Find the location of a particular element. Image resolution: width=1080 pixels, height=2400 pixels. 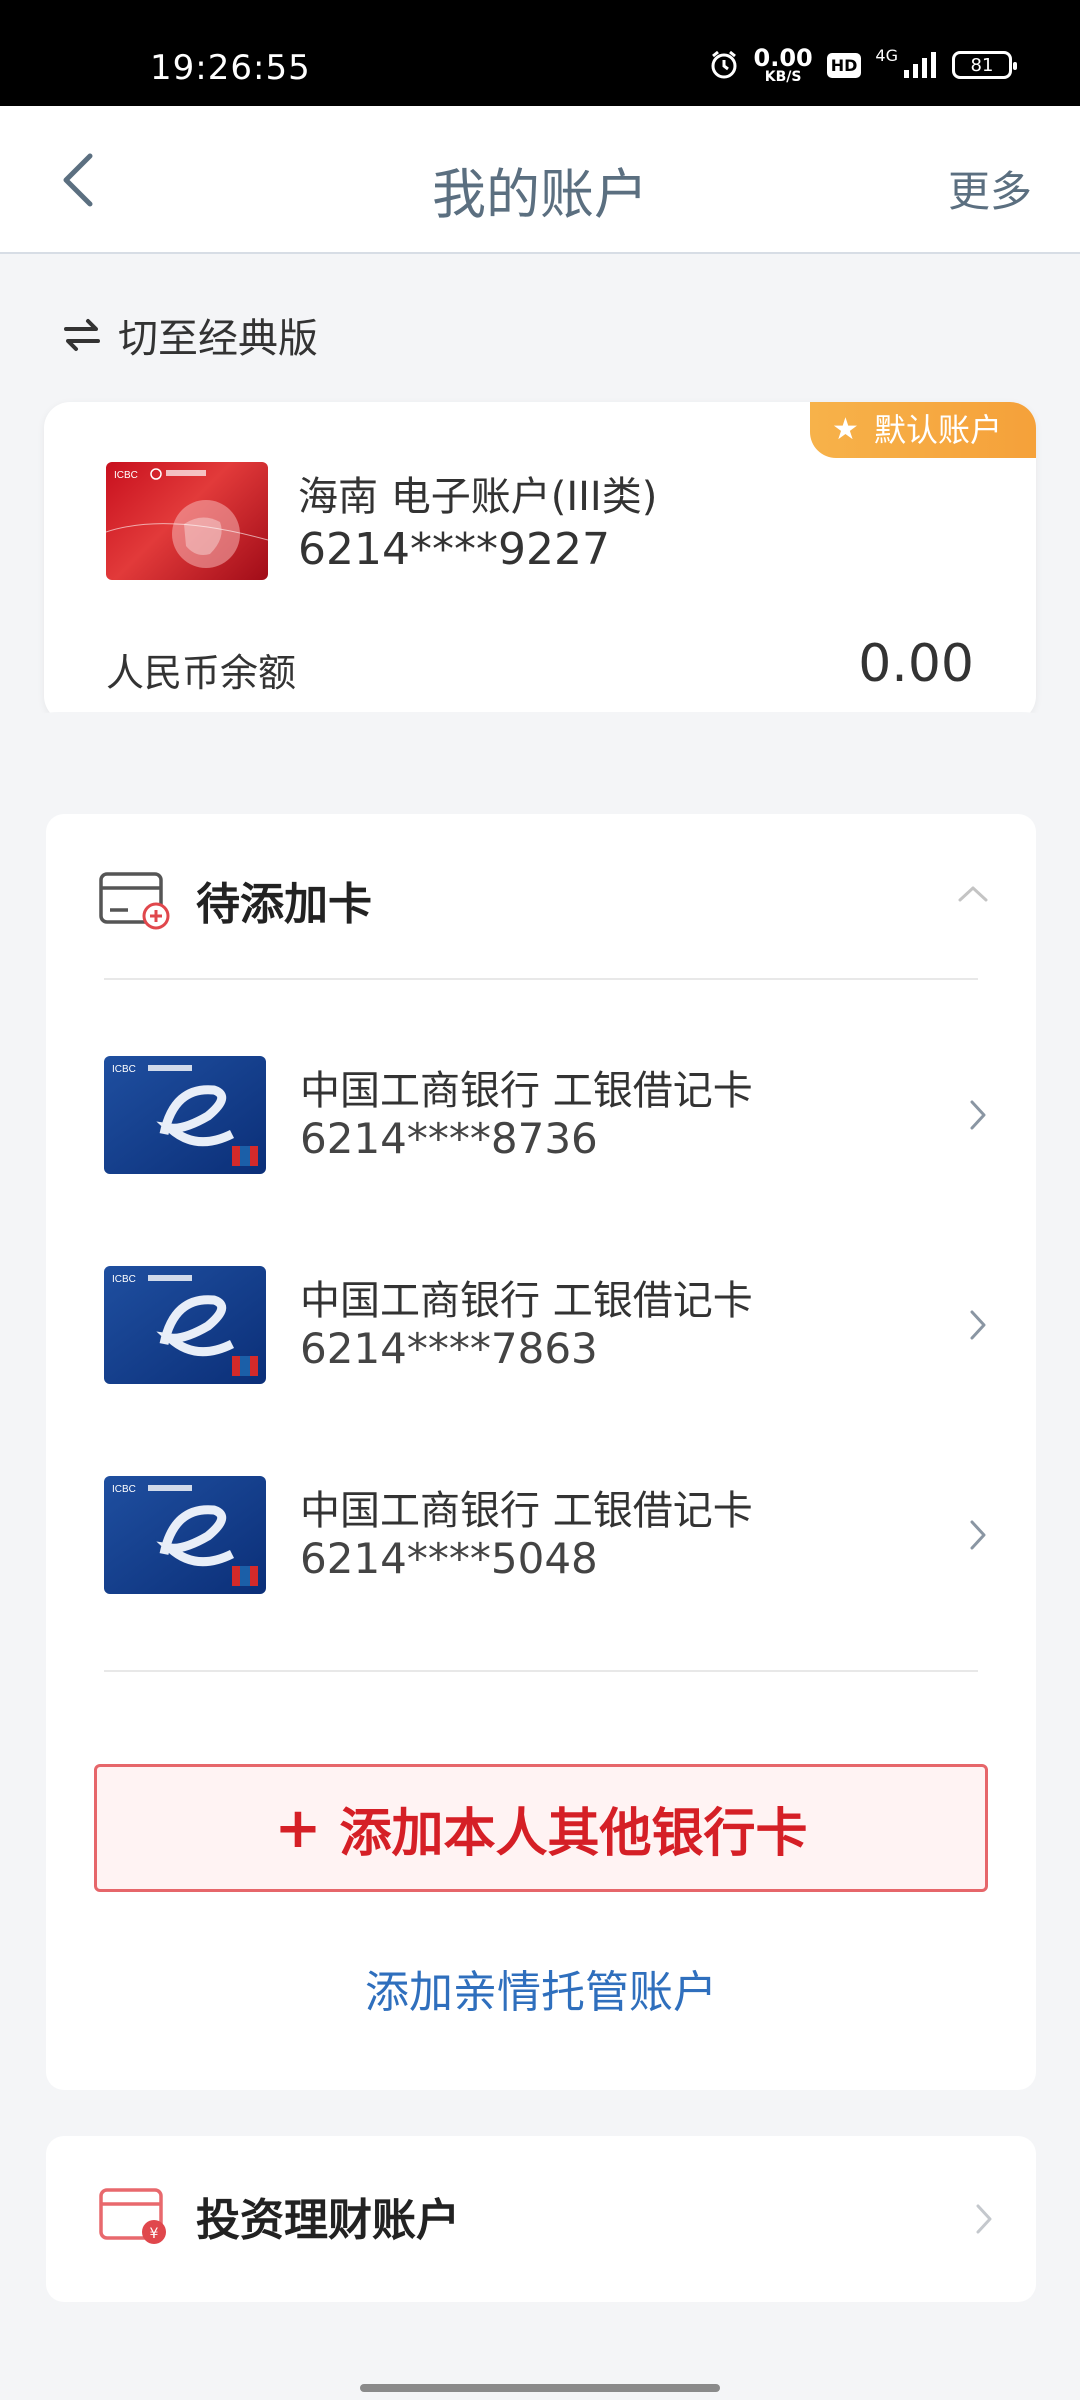

alarm-icon is located at coordinates (724, 64).